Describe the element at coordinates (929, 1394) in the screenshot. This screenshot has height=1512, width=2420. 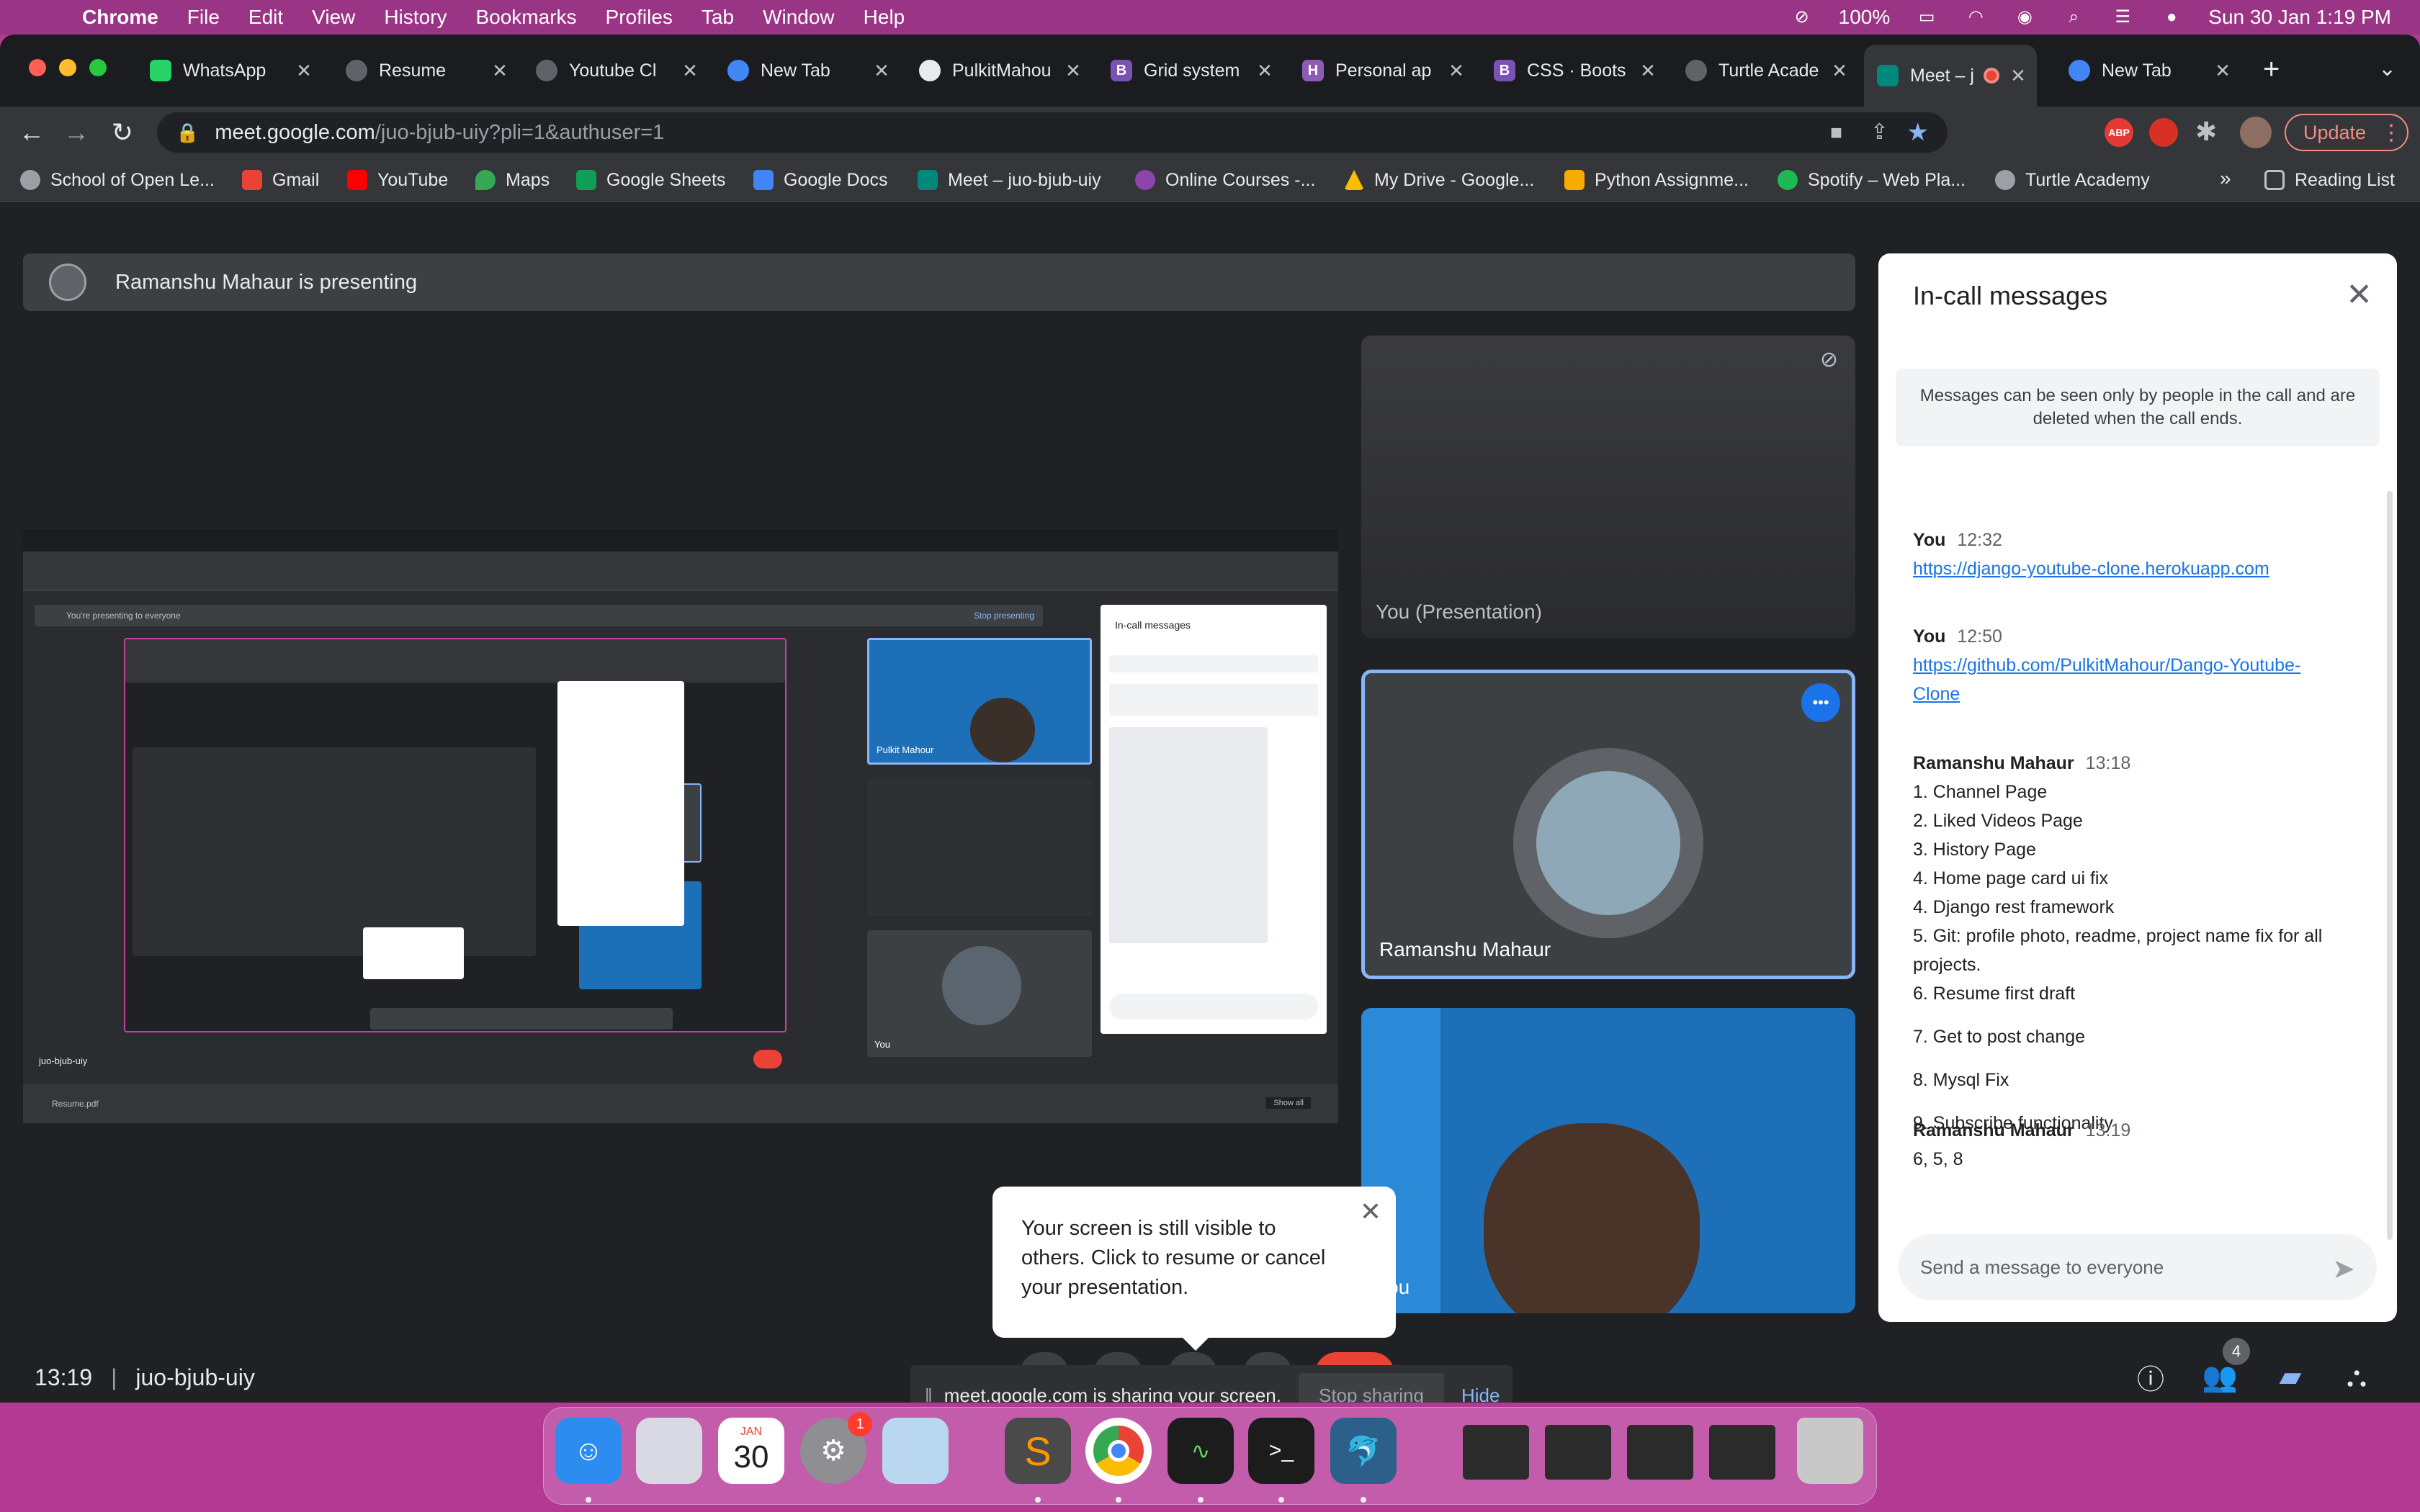
I see `drag-handle-icon: ‖` at that location.